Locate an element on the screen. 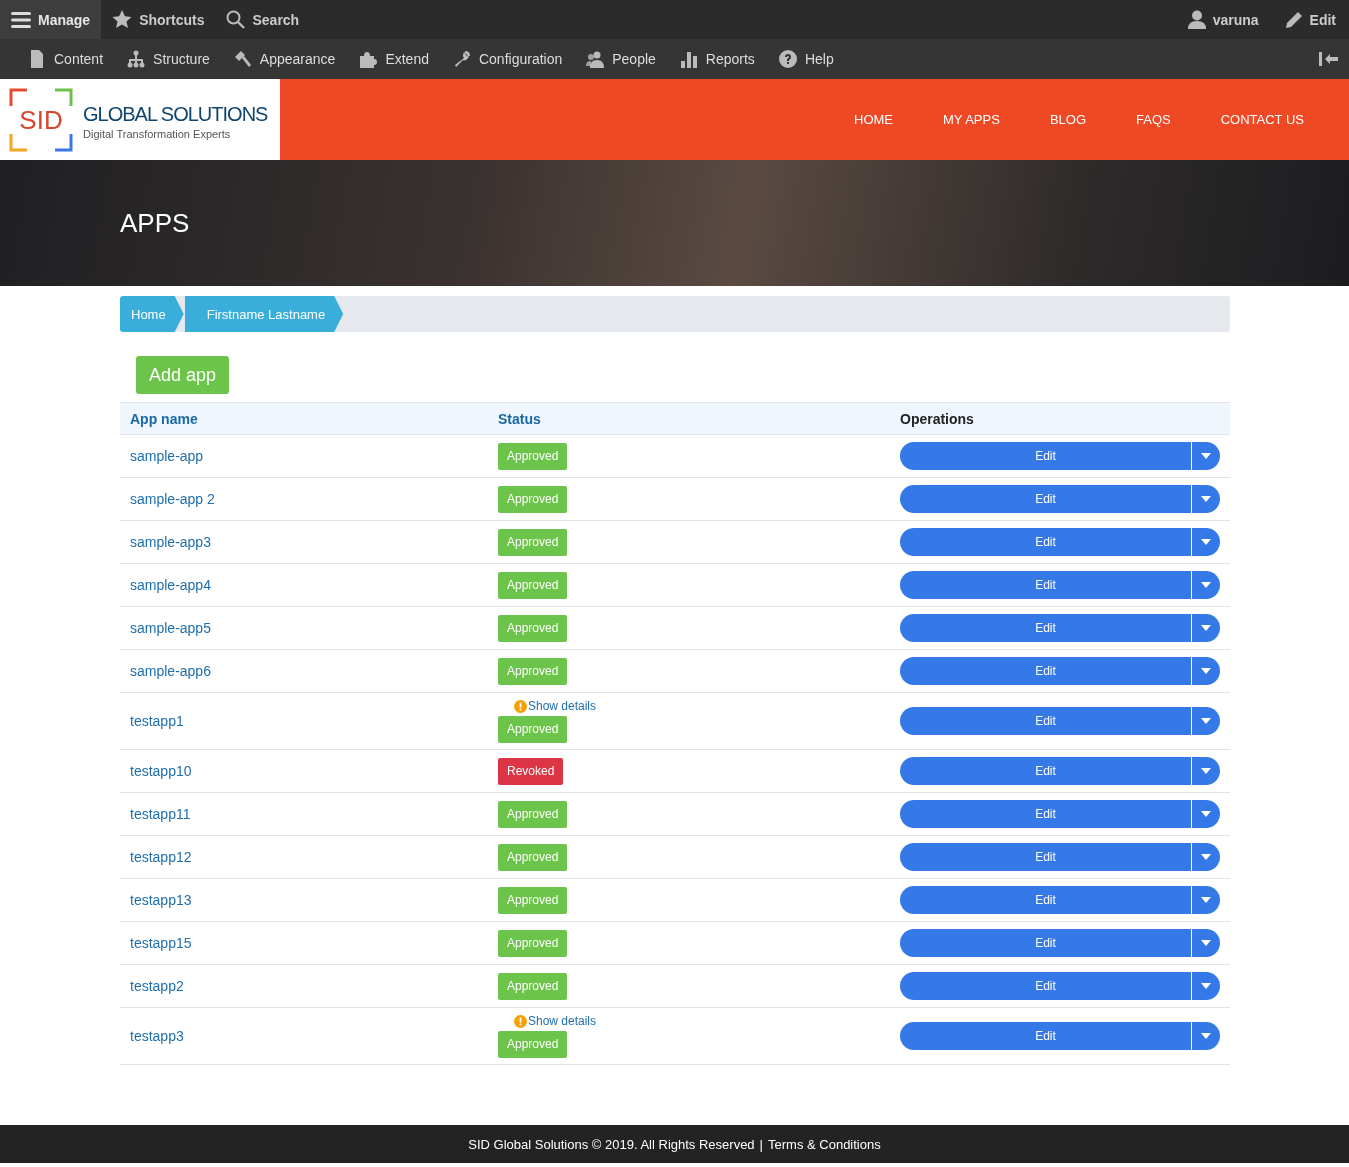  logo-mark: SID is located at coordinates (41, 119).